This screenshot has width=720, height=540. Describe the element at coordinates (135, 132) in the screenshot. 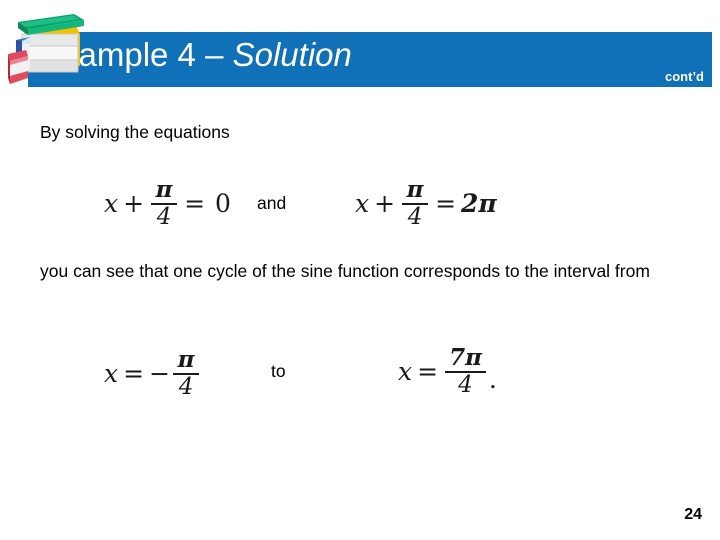

I see `intro-line: By solving the equations` at that location.